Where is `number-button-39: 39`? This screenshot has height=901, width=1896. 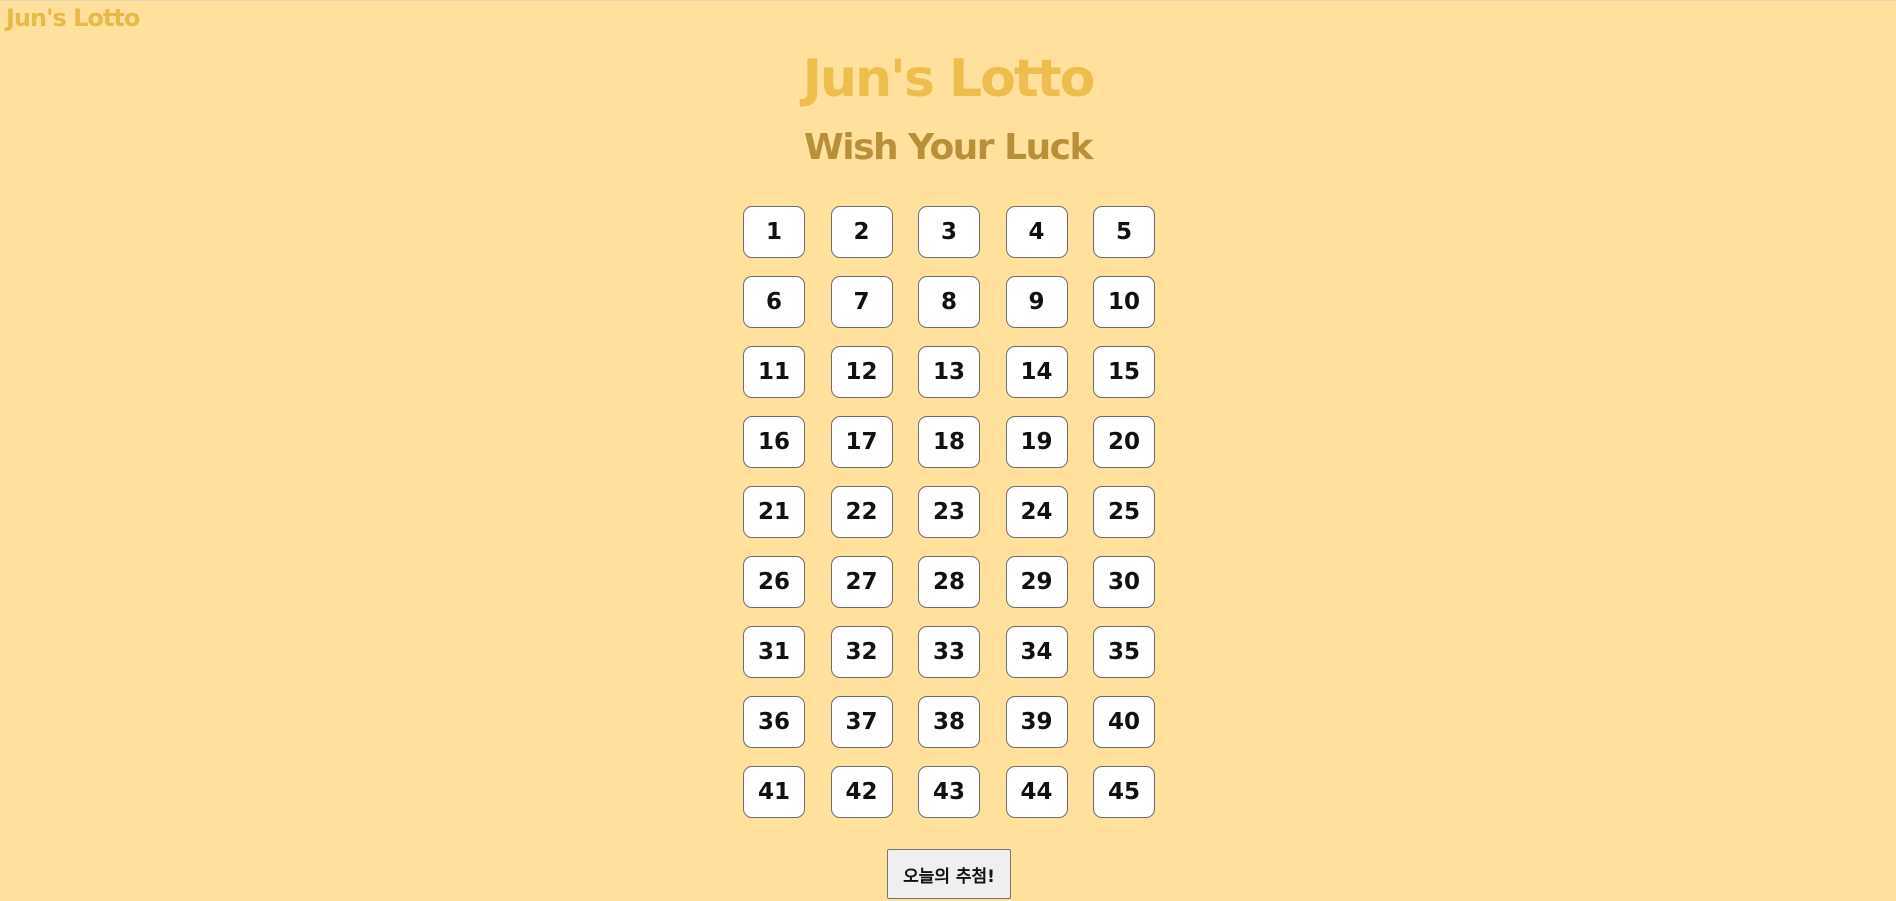
number-button-39: 39 is located at coordinates (1036, 722).